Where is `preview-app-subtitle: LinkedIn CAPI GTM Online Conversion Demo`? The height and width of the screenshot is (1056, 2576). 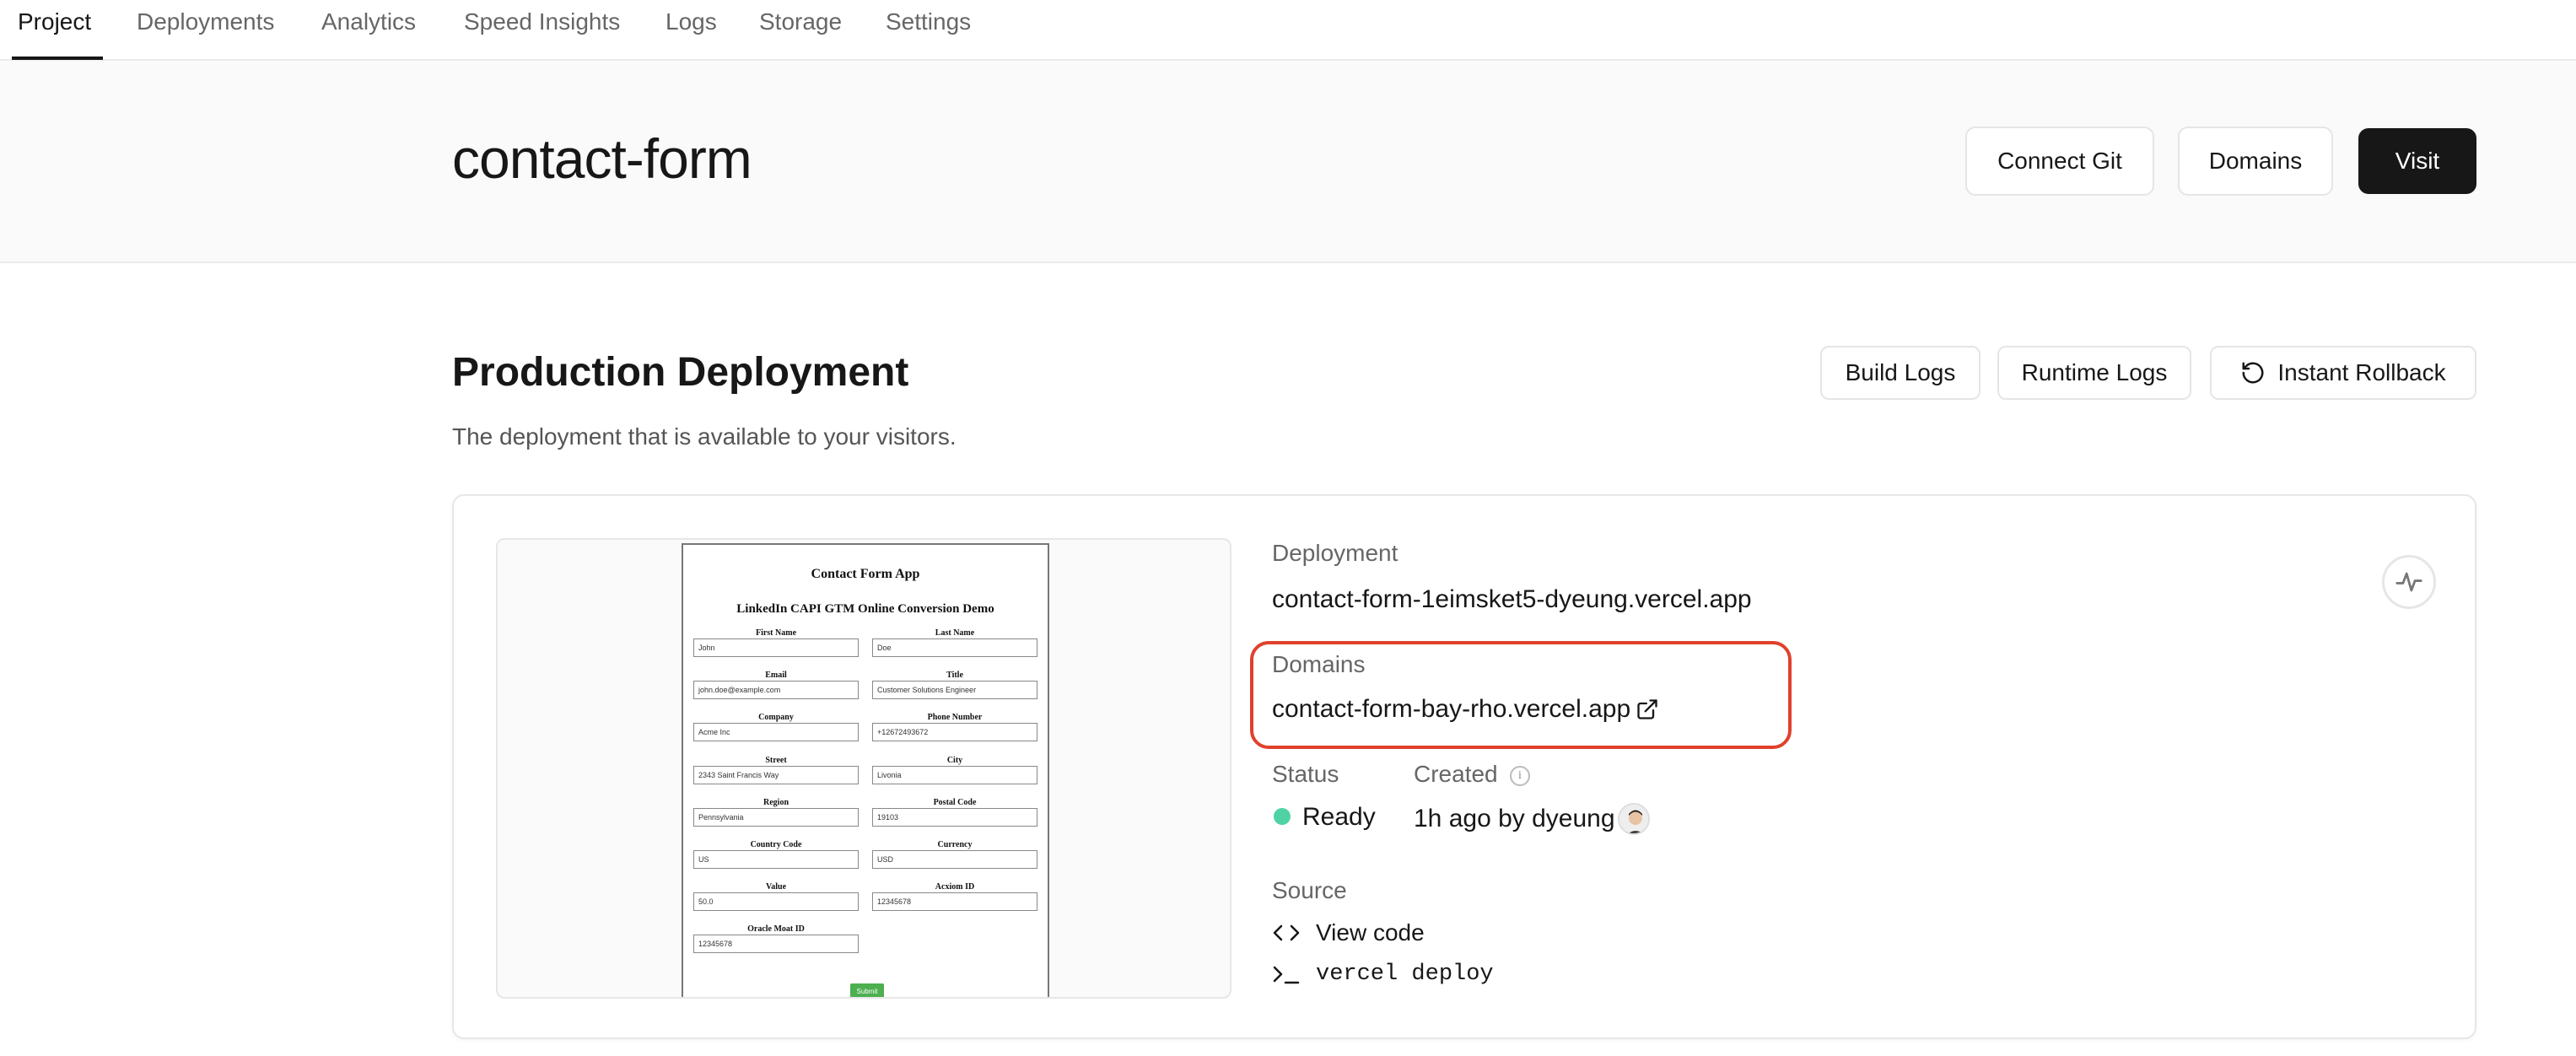 preview-app-subtitle: LinkedIn CAPI GTM Online Conversion Demo is located at coordinates (865, 609).